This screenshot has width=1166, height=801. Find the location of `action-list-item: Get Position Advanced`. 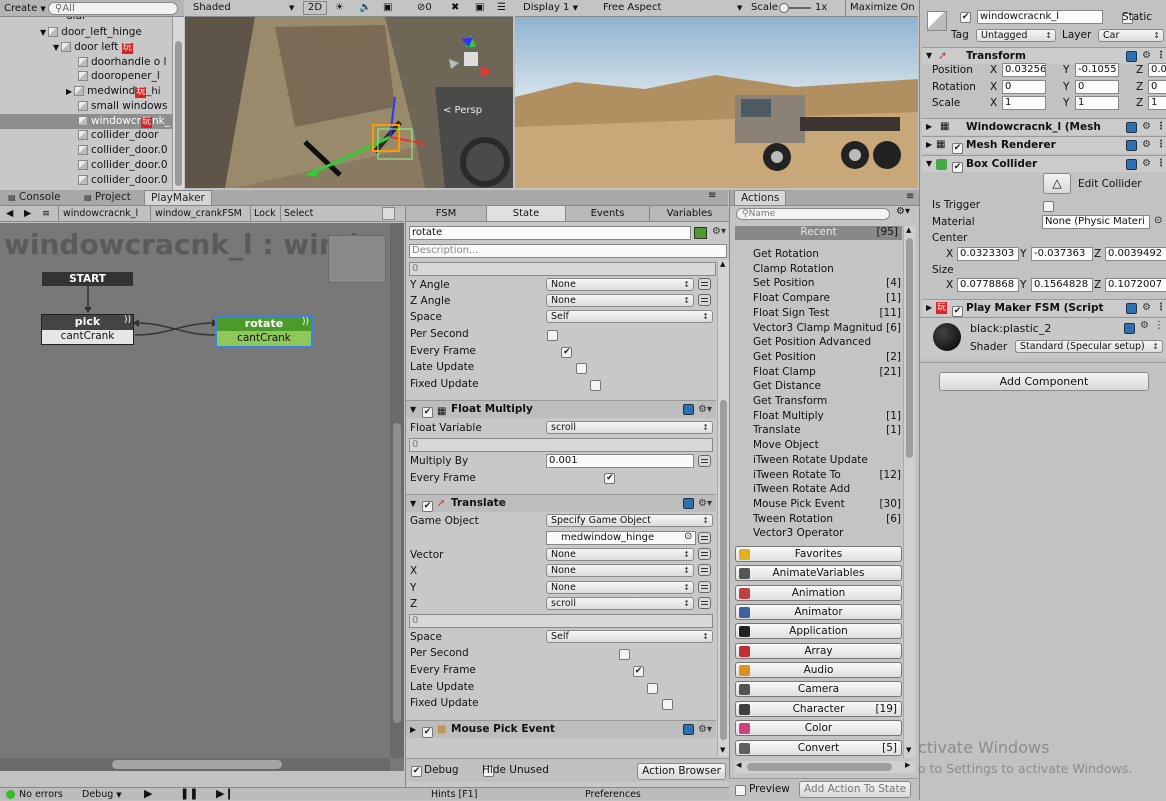

action-list-item: Get Position Advanced is located at coordinates (827, 342).